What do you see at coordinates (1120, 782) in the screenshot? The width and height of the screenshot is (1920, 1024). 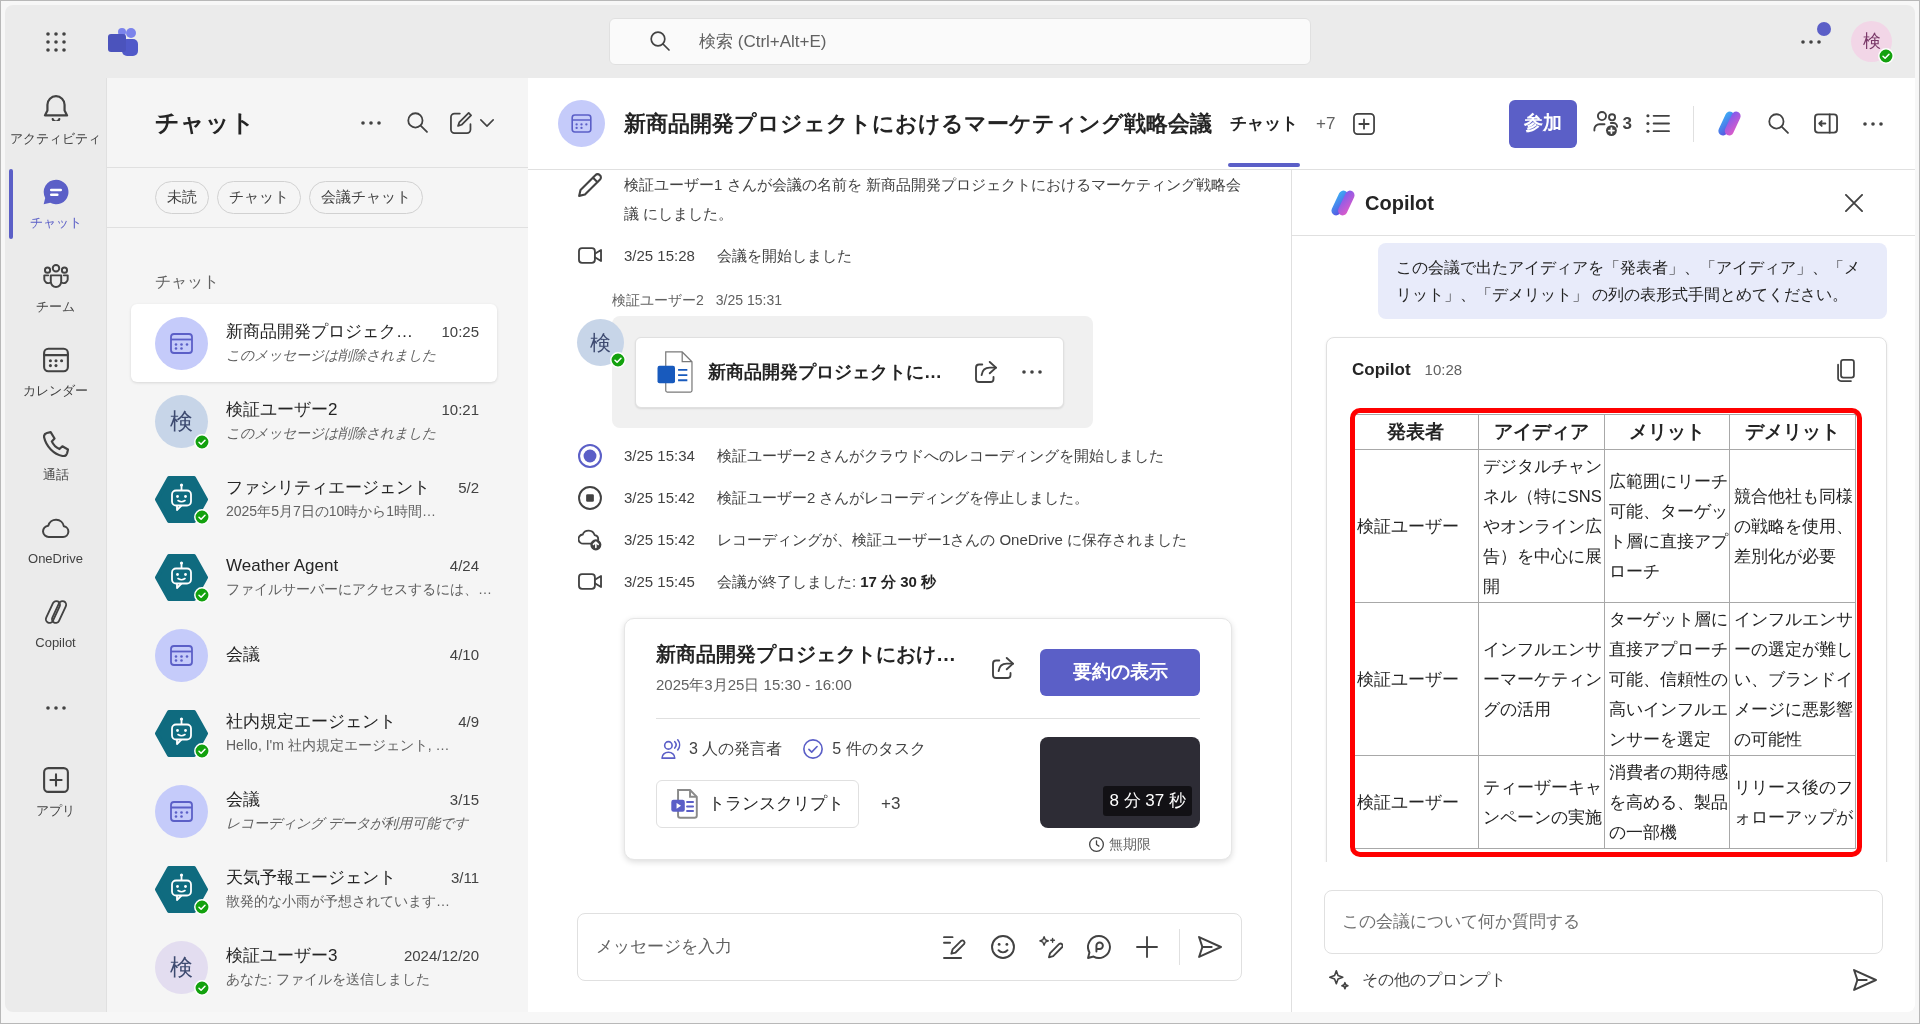 I see `video-thumbnail: 8 分 37 秒` at bounding box center [1120, 782].